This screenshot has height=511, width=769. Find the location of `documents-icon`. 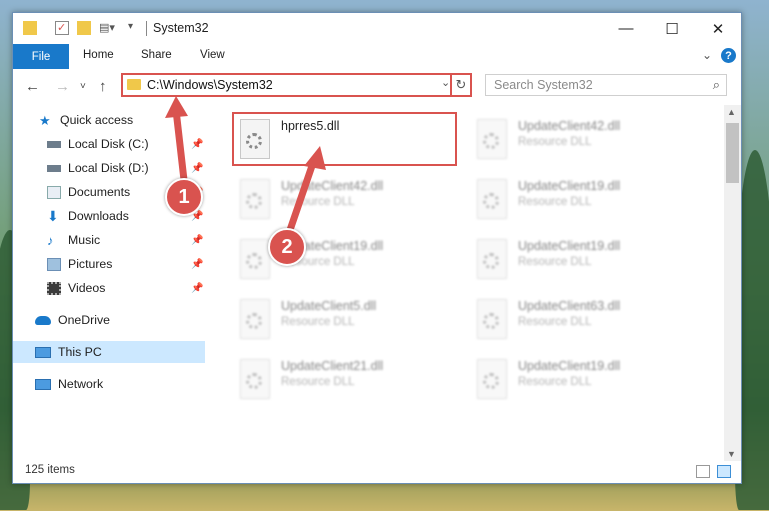

documents-icon is located at coordinates (54, 192).